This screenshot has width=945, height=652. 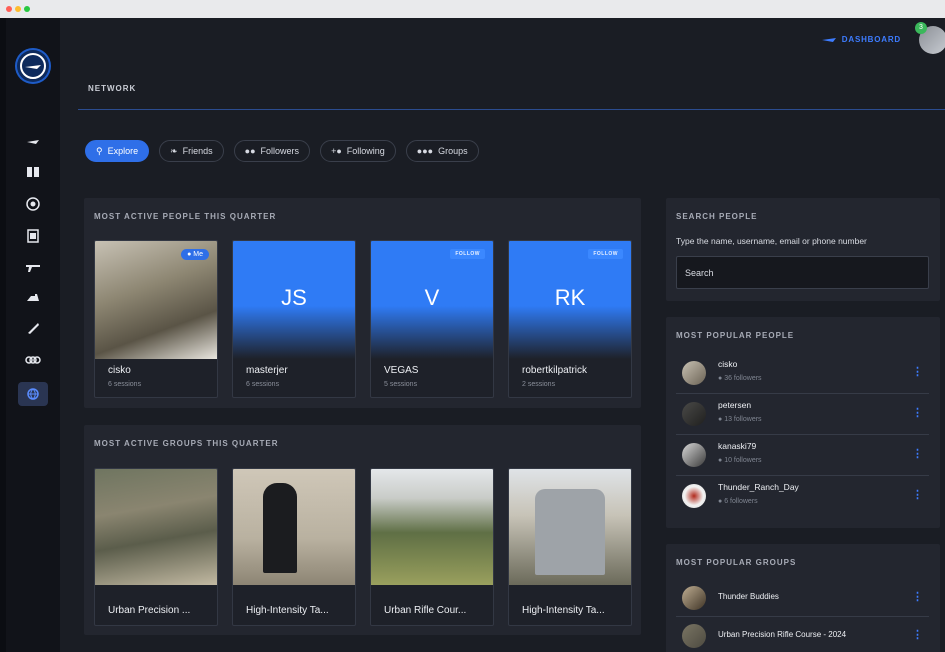 I want to click on person-name: masterjer, so click(x=267, y=370).